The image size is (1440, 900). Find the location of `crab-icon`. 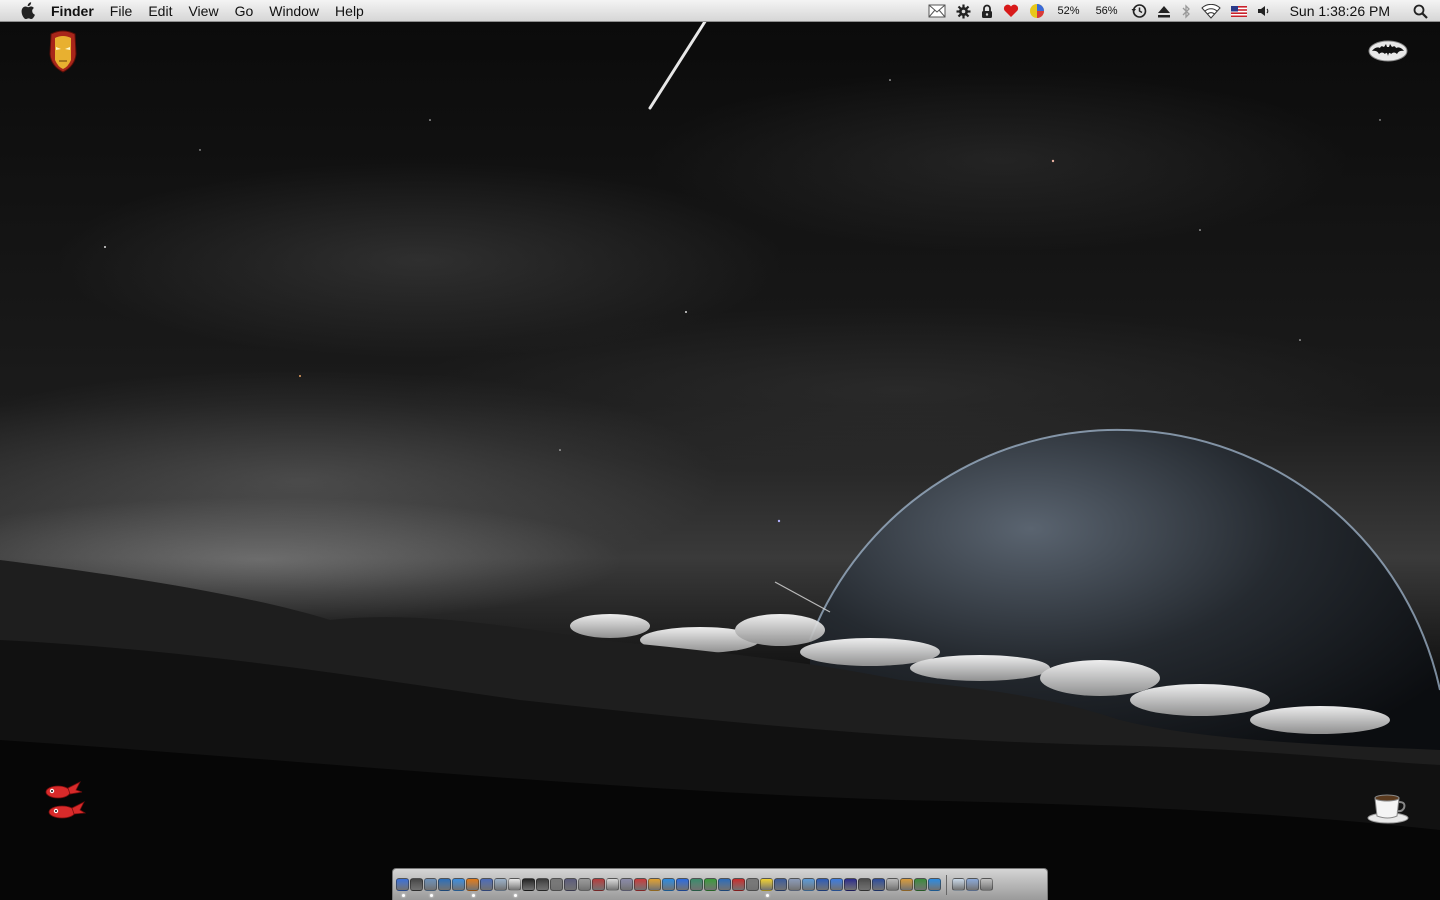

crab-icon is located at coordinates (63, 805).